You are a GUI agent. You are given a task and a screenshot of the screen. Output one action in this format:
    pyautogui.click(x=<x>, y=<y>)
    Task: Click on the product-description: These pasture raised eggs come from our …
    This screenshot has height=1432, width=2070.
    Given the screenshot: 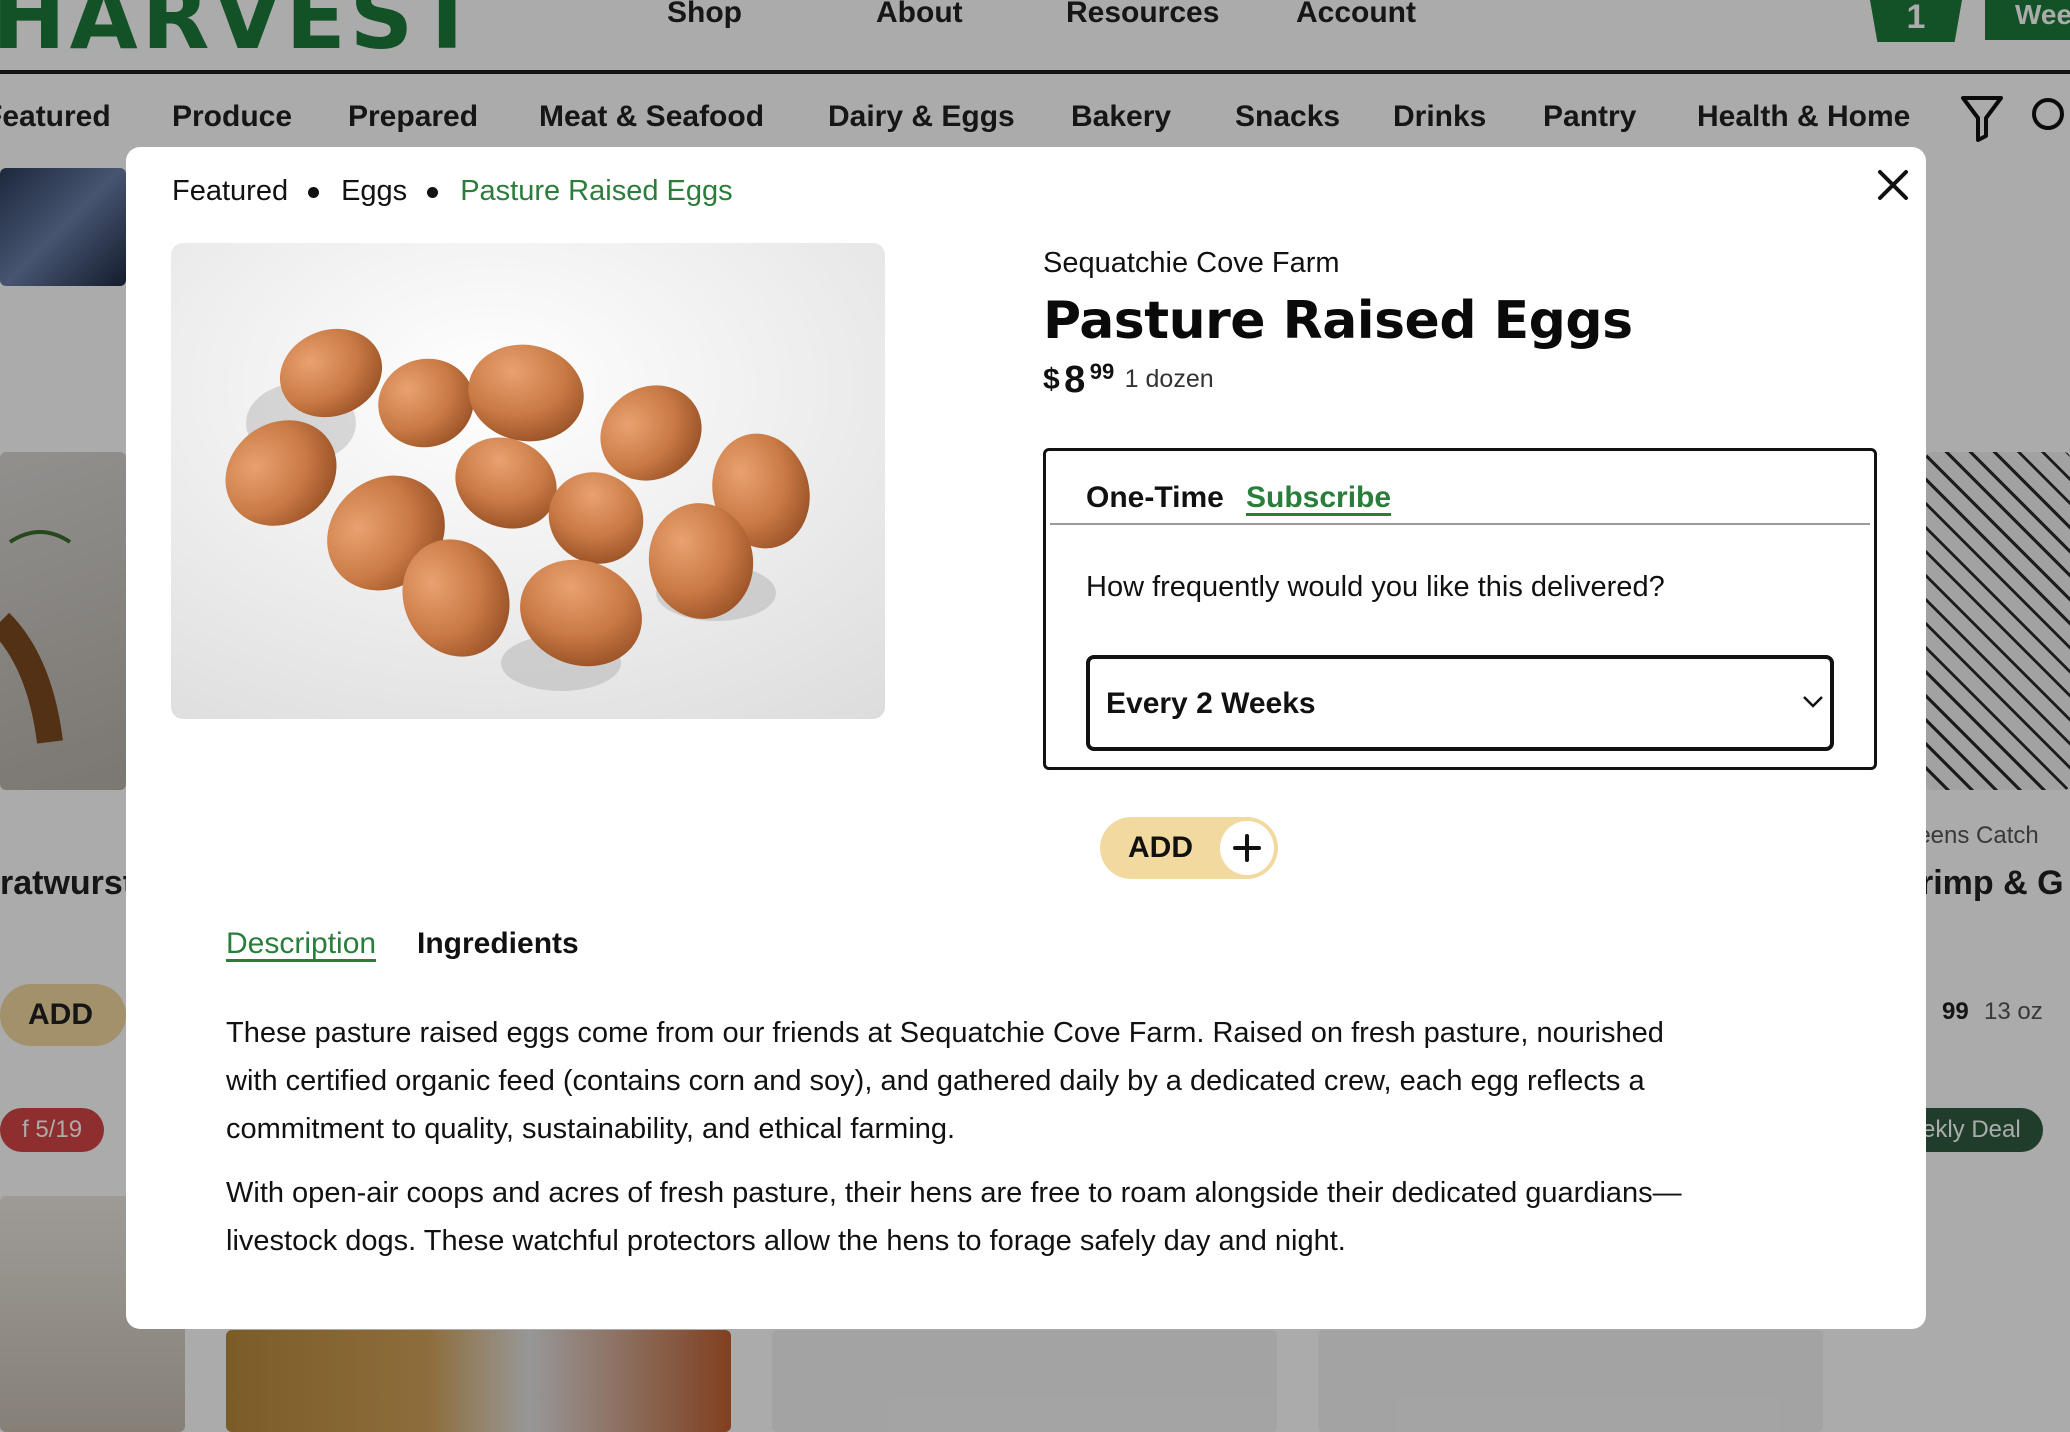 What is the action you would take?
    pyautogui.click(x=956, y=1145)
    